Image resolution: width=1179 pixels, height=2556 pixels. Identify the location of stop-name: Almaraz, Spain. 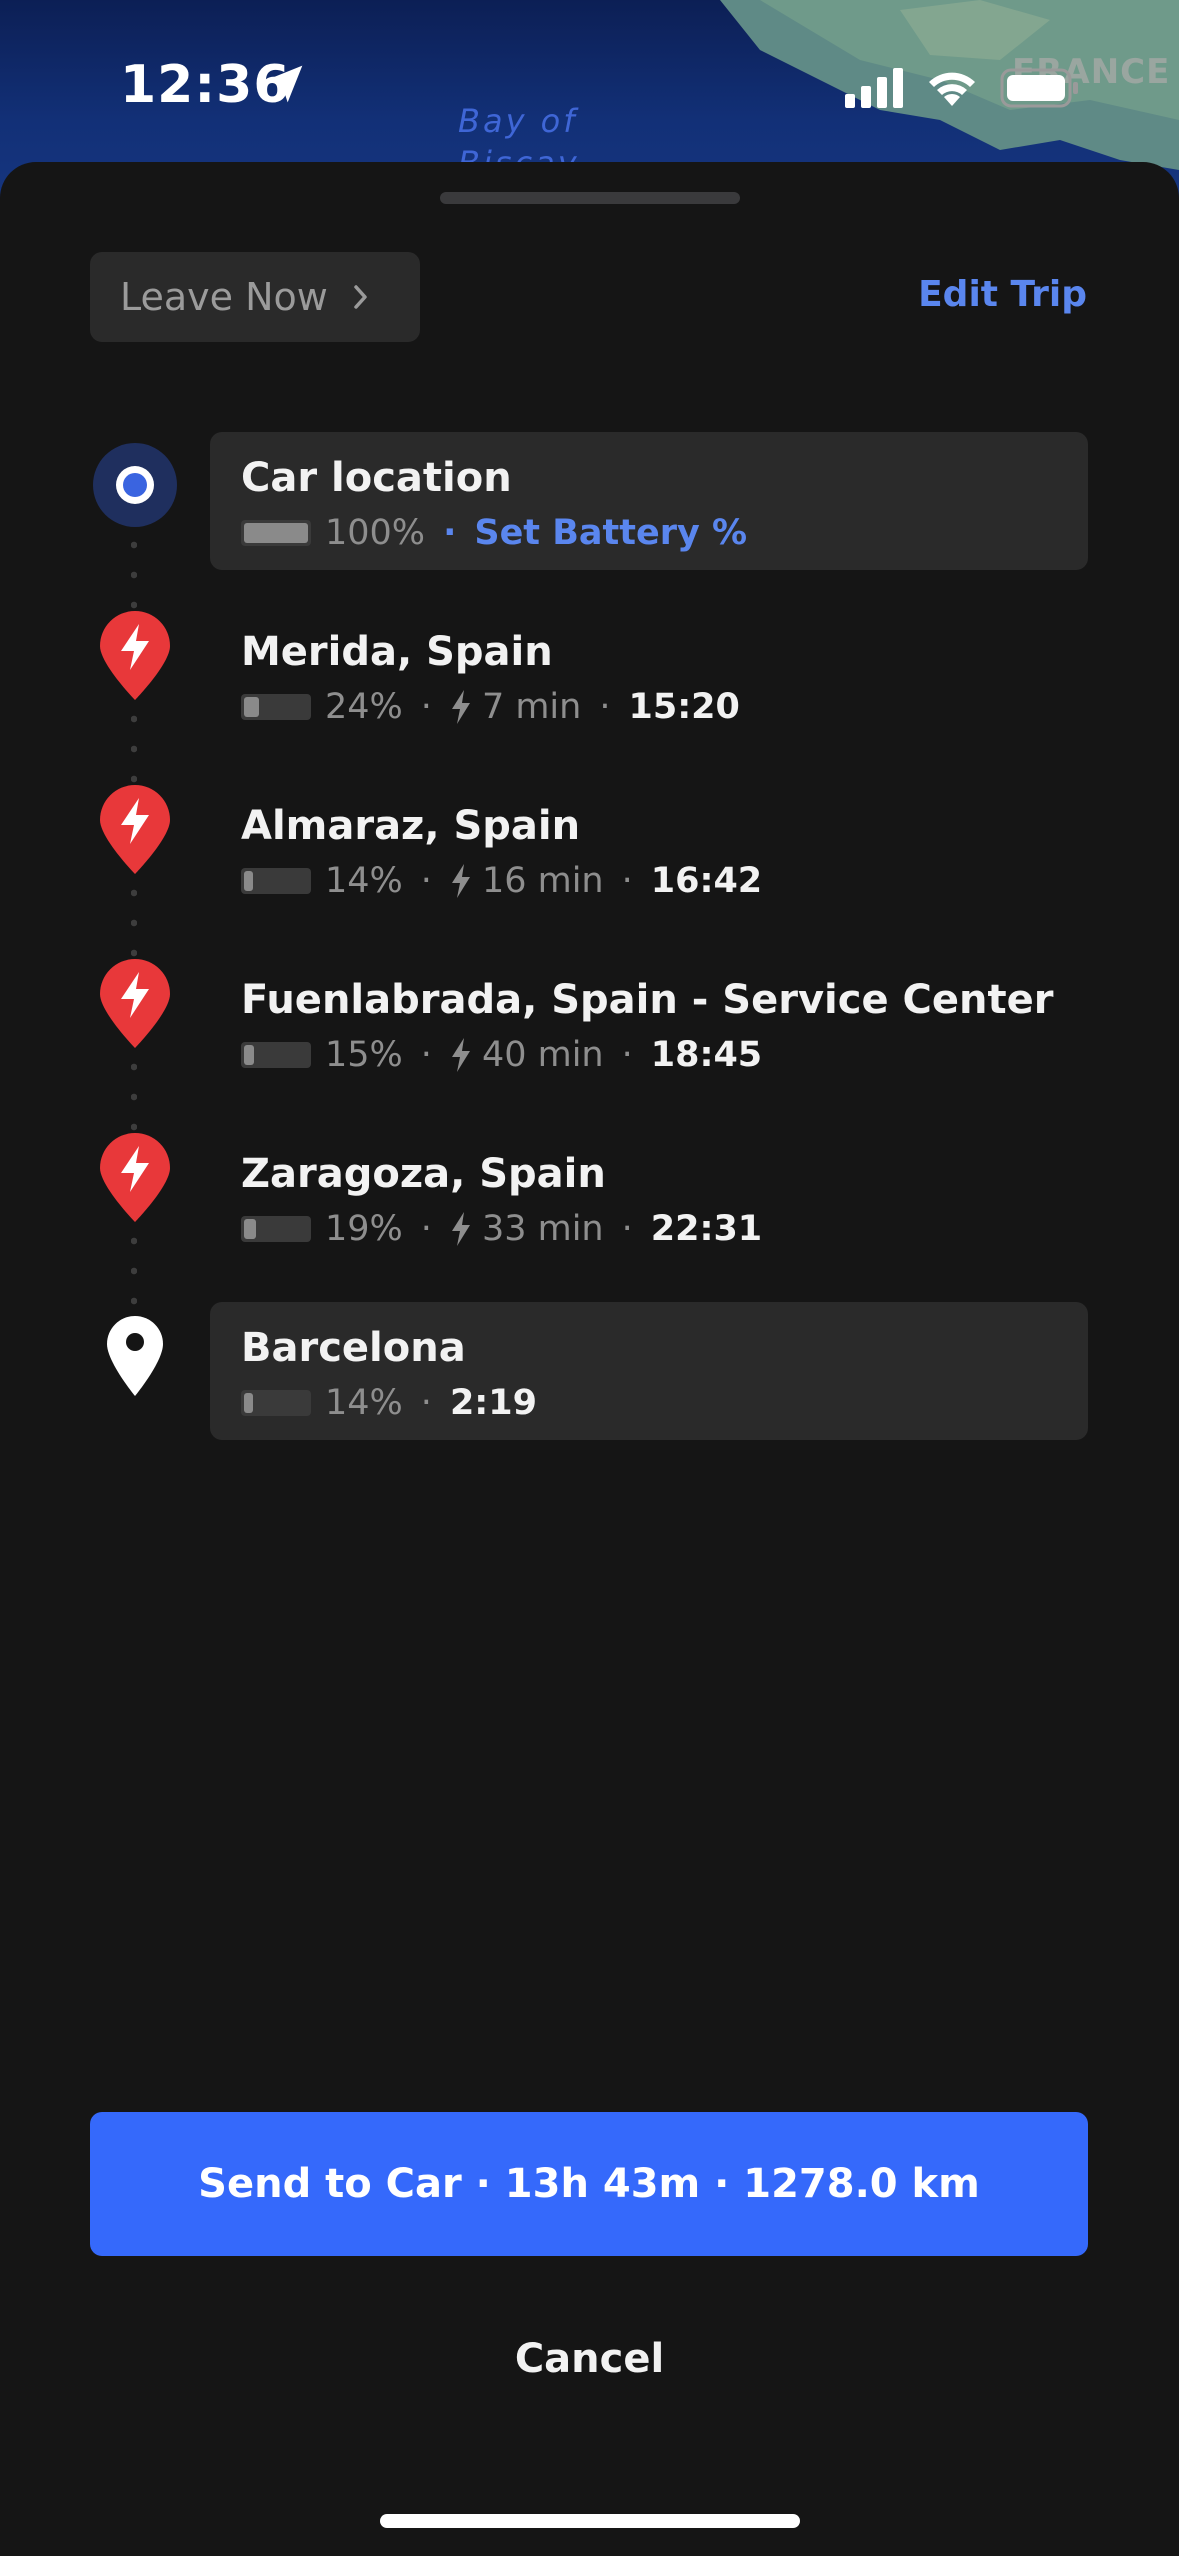
(411, 826).